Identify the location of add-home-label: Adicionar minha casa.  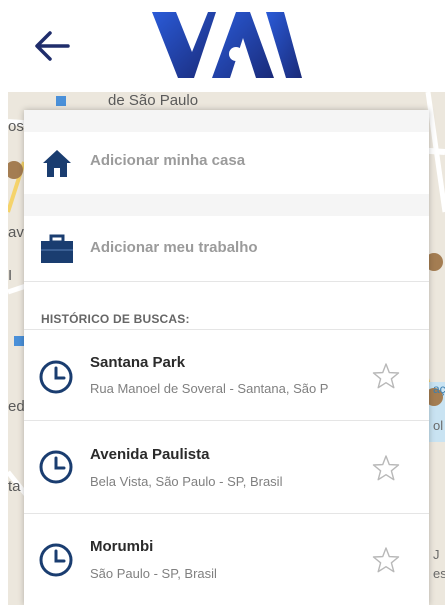
(168, 160).